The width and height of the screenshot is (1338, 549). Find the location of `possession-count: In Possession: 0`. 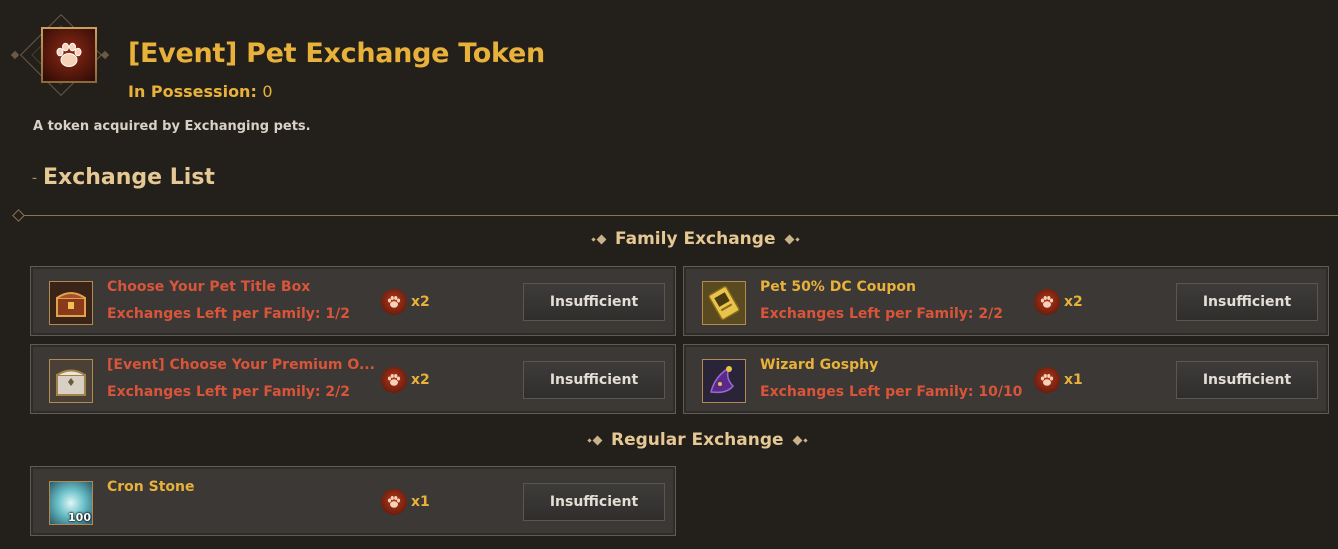

possession-count: In Possession: 0 is located at coordinates (200, 91).